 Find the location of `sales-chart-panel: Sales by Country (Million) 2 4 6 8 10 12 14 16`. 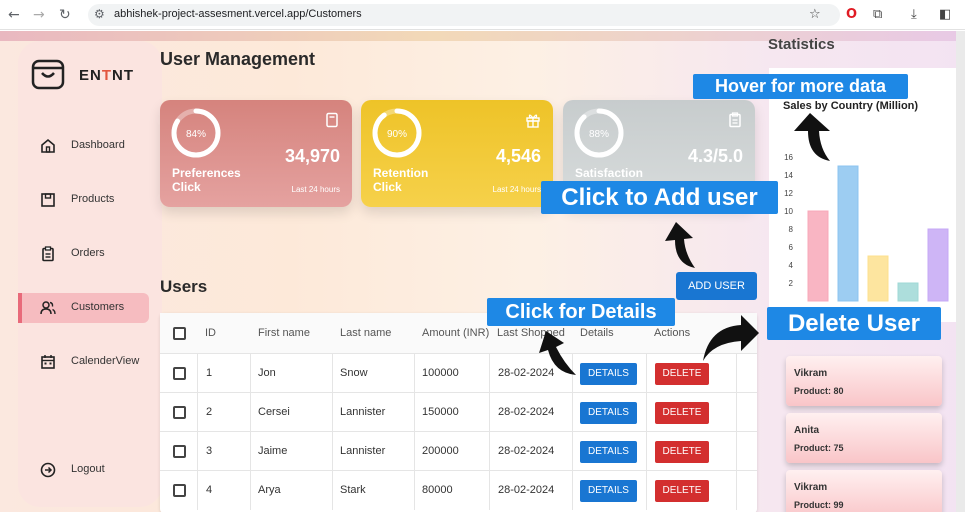

sales-chart-panel: Sales by Country (Million) 2 4 6 8 10 12 14 16 is located at coordinates (865, 195).